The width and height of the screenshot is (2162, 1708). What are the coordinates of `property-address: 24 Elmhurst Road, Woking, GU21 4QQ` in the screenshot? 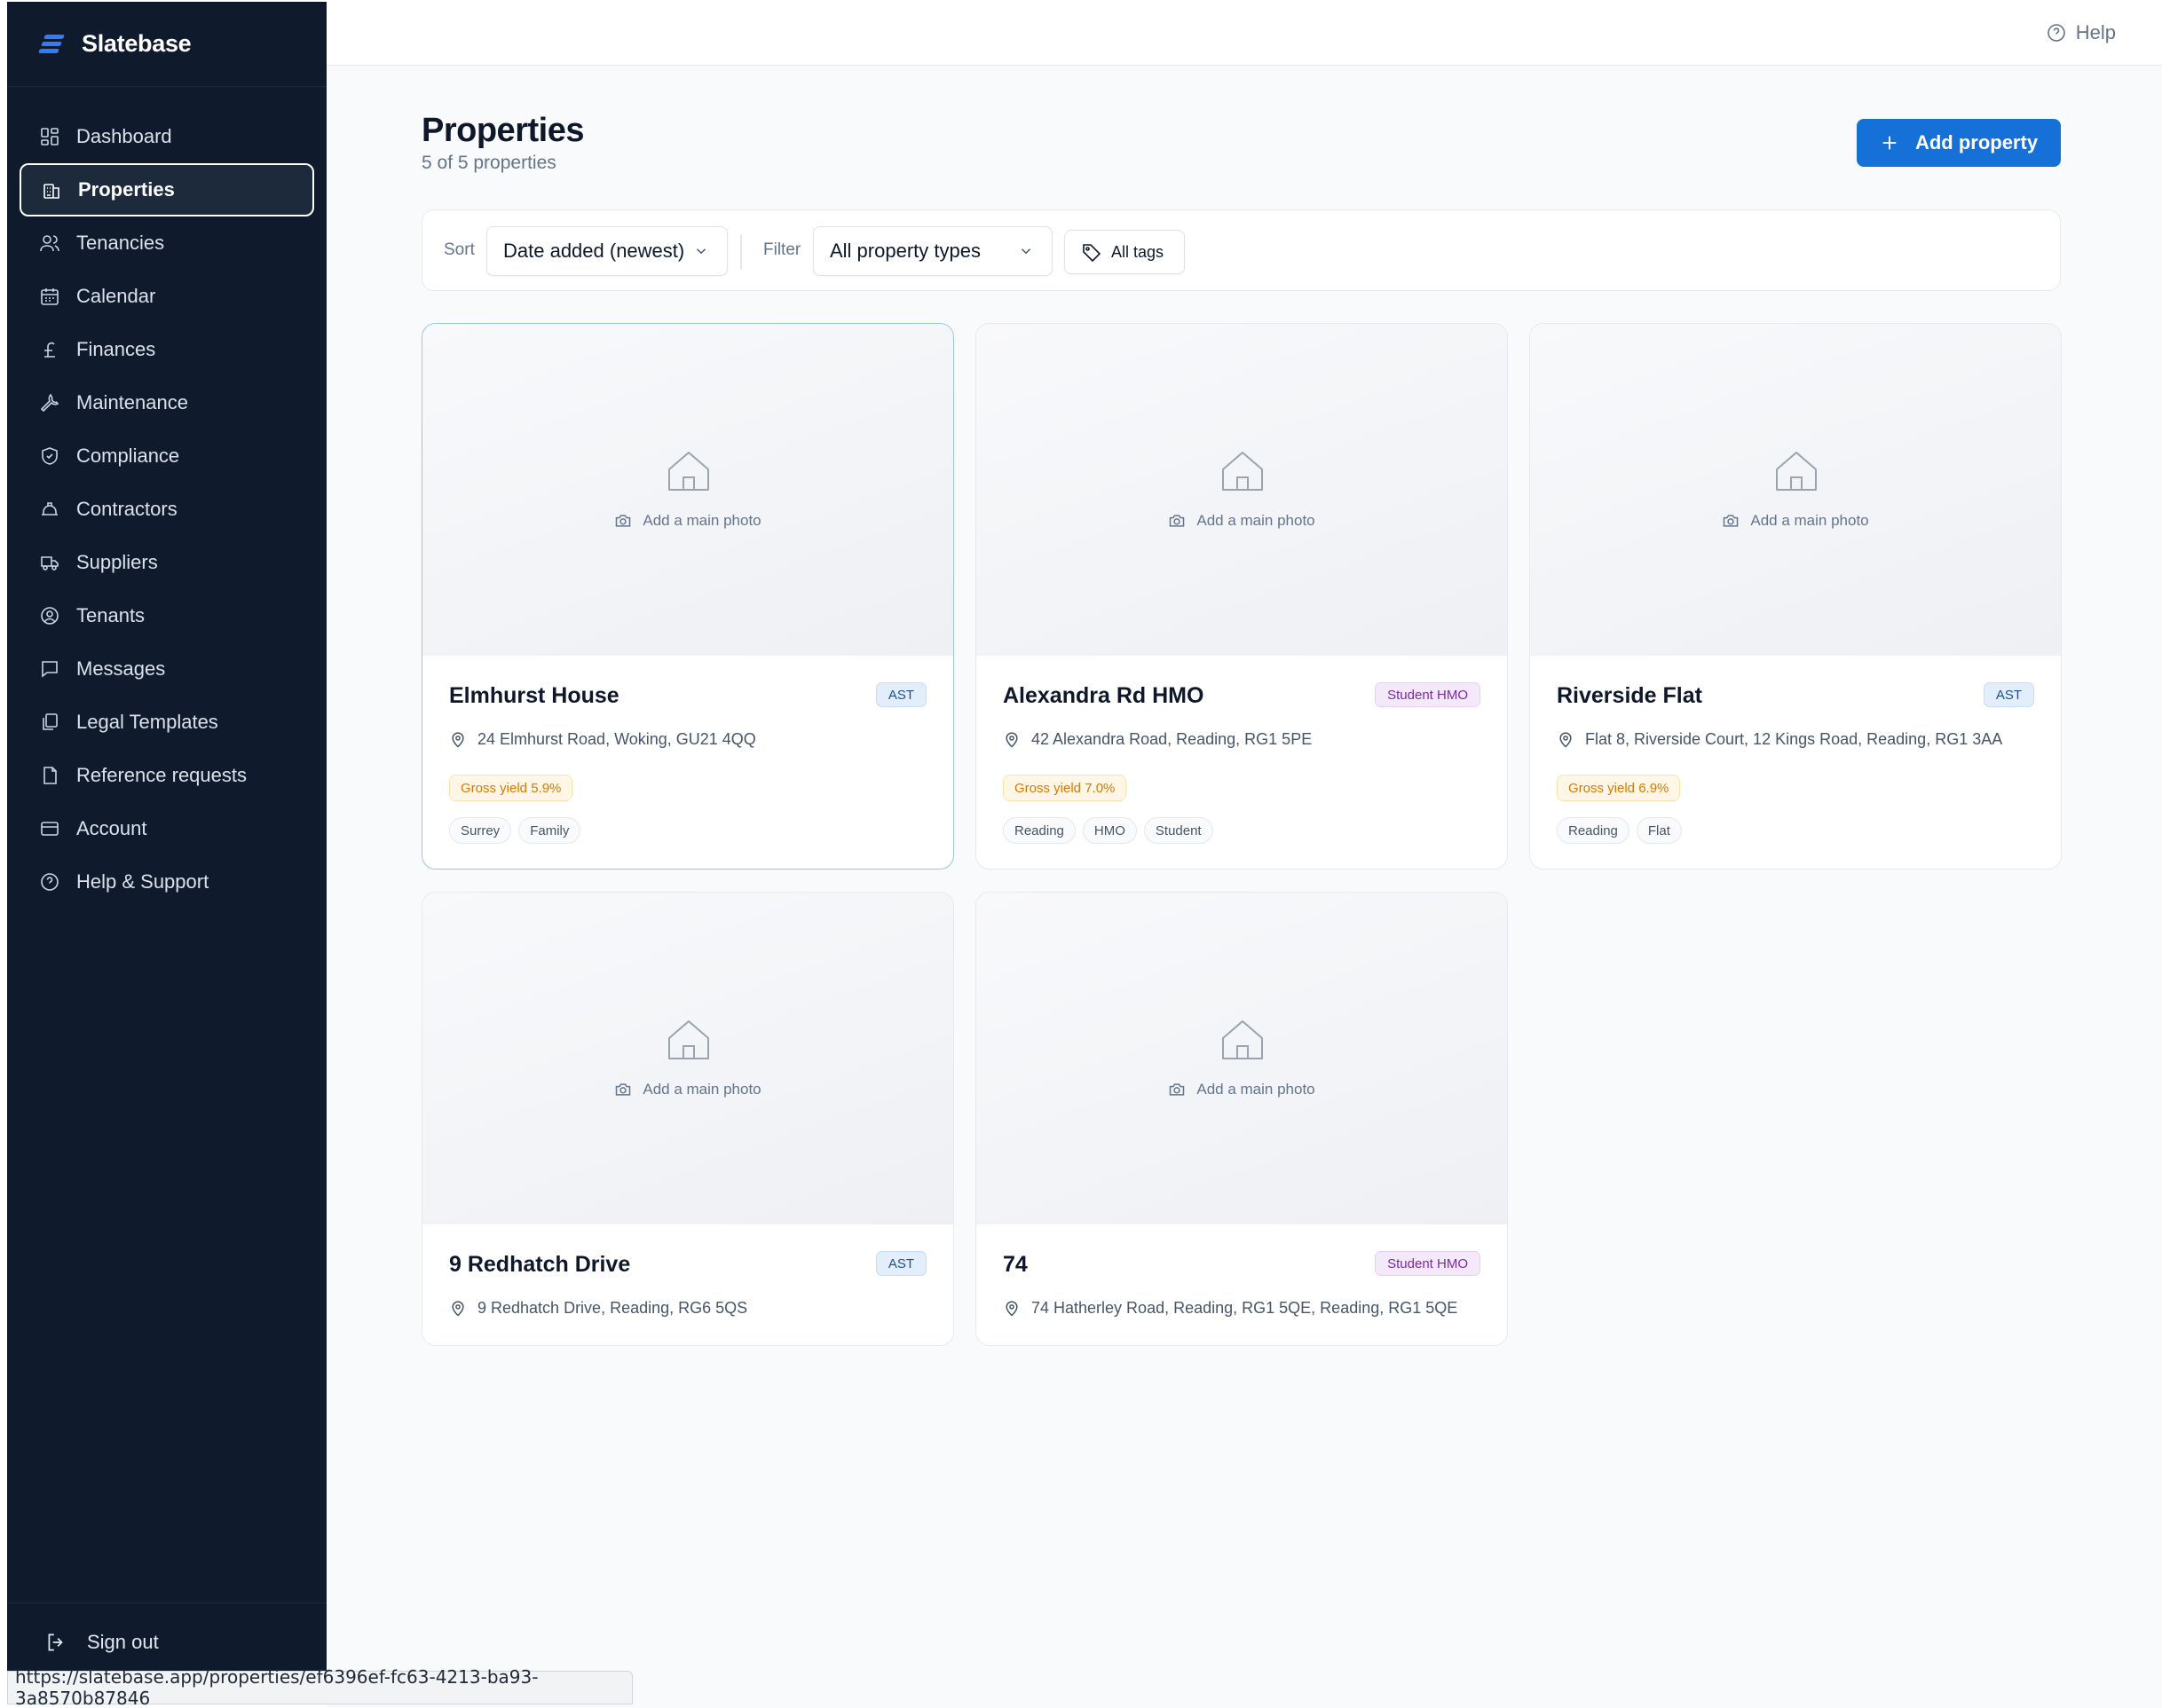 It's located at (602, 739).